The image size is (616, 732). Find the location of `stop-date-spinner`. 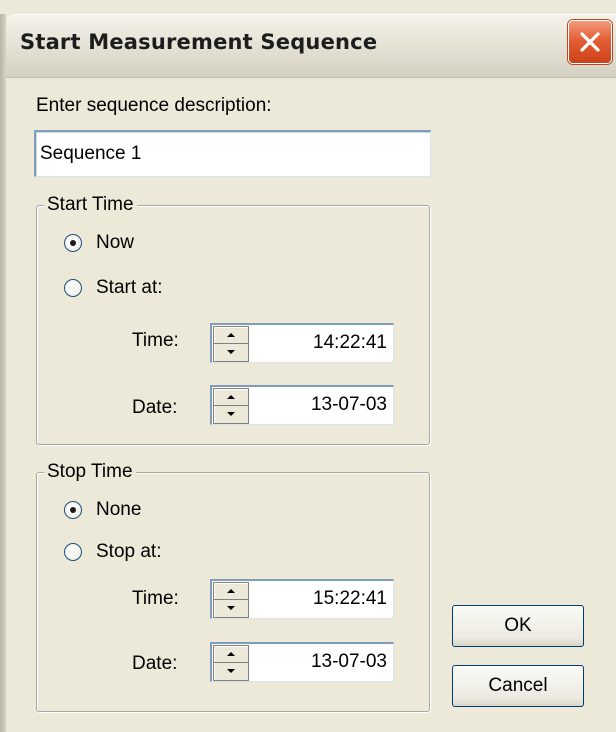

stop-date-spinner is located at coordinates (231, 663).